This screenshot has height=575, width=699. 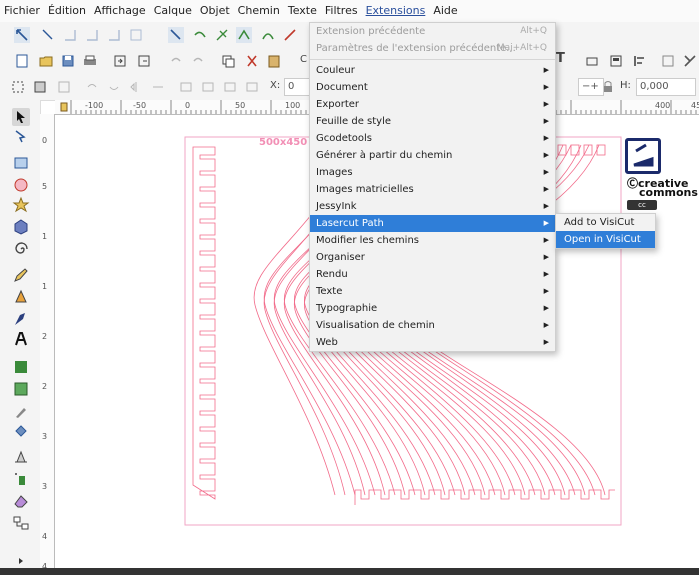 What do you see at coordinates (92, 87) in the screenshot?
I see `rotate-ccw-icon` at bounding box center [92, 87].